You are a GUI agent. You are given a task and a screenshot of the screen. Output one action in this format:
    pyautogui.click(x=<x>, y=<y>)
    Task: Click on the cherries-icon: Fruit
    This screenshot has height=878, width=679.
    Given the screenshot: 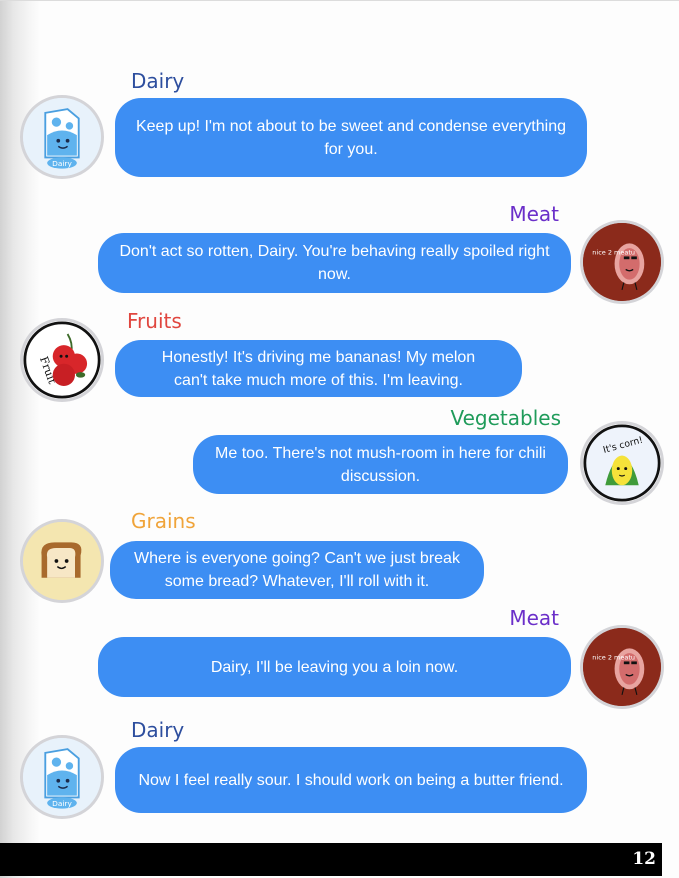 What is the action you would take?
    pyautogui.click(x=62, y=360)
    